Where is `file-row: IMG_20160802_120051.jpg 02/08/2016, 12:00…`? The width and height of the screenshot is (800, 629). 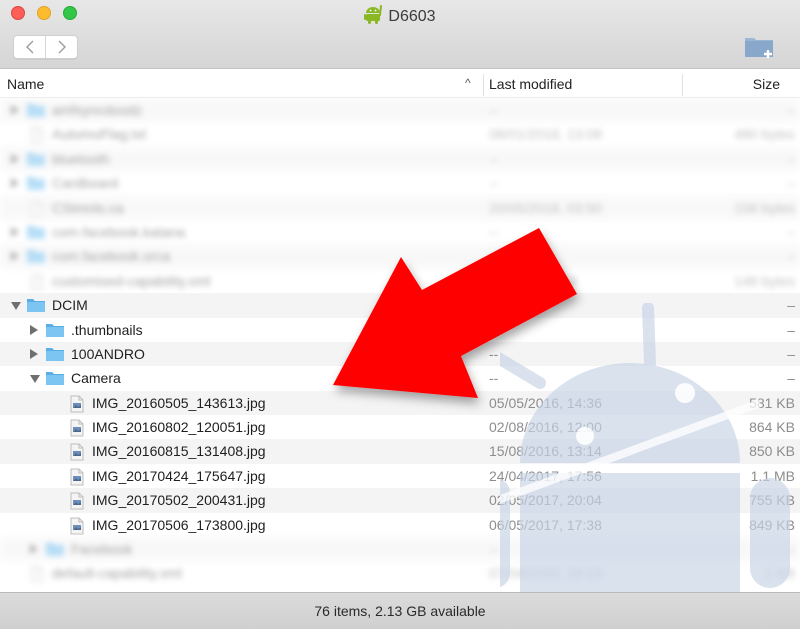
file-row: IMG_20160802_120051.jpg 02/08/2016, 12:00… is located at coordinates (400, 427).